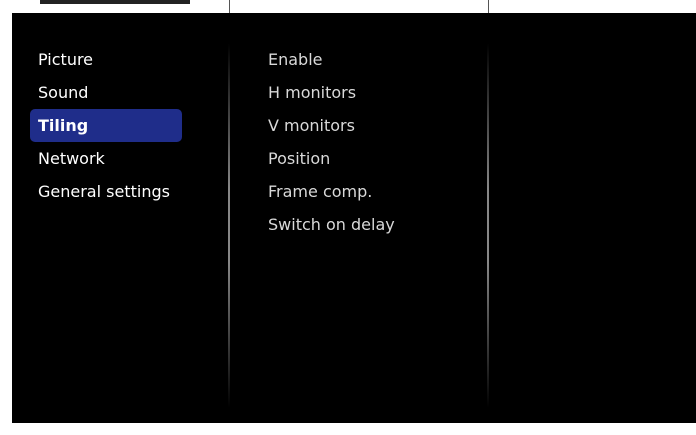 This screenshot has width=696, height=435. I want to click on menu-item-label: Tiling, so click(63, 125).